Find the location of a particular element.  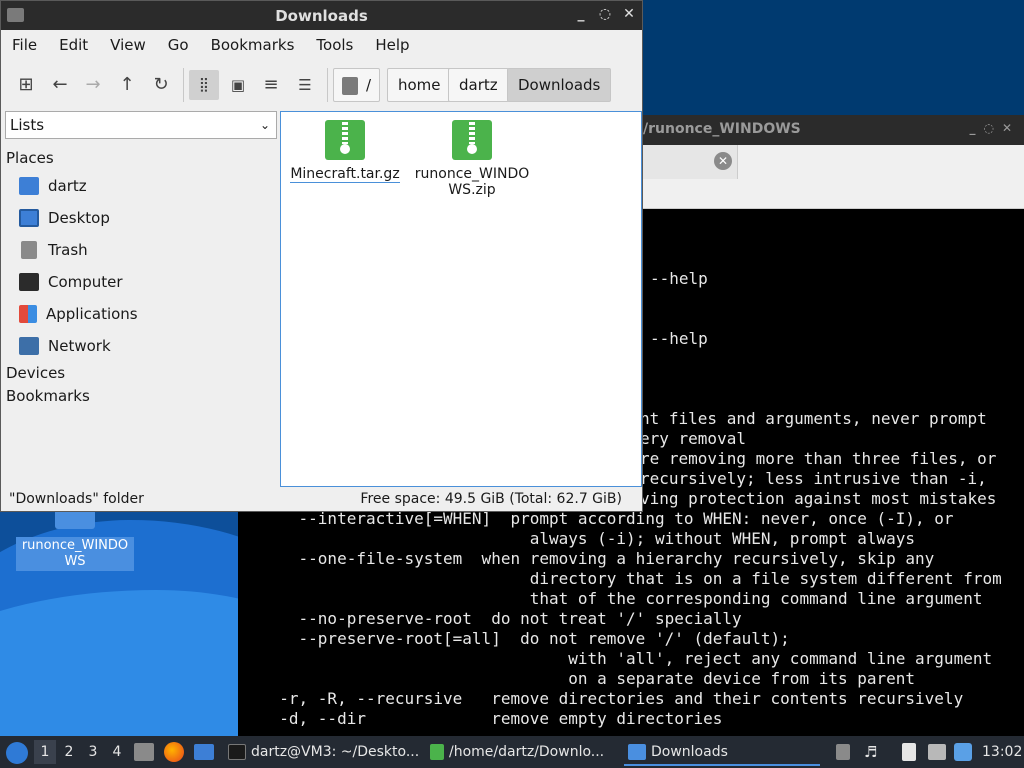

sidebar-item-trash: Trash is located at coordinates (53, 250).